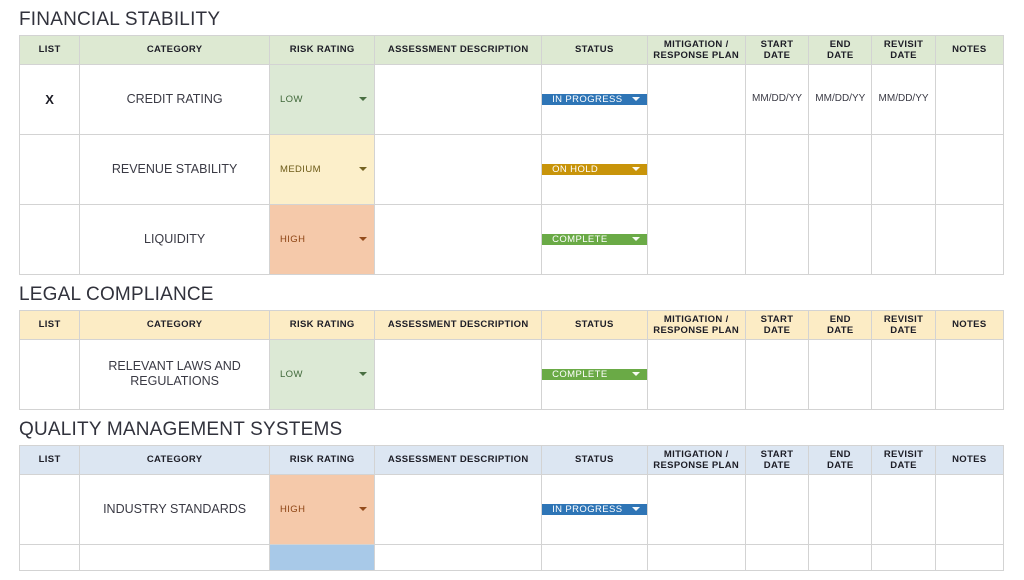  I want to click on cell-category: RELEVANT LAWS AND REGULATIONS, so click(174, 374).